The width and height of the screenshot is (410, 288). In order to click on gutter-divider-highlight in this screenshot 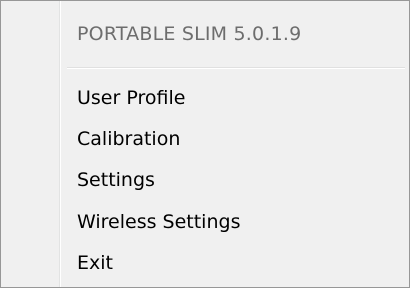, I will do `click(60, 144)`.